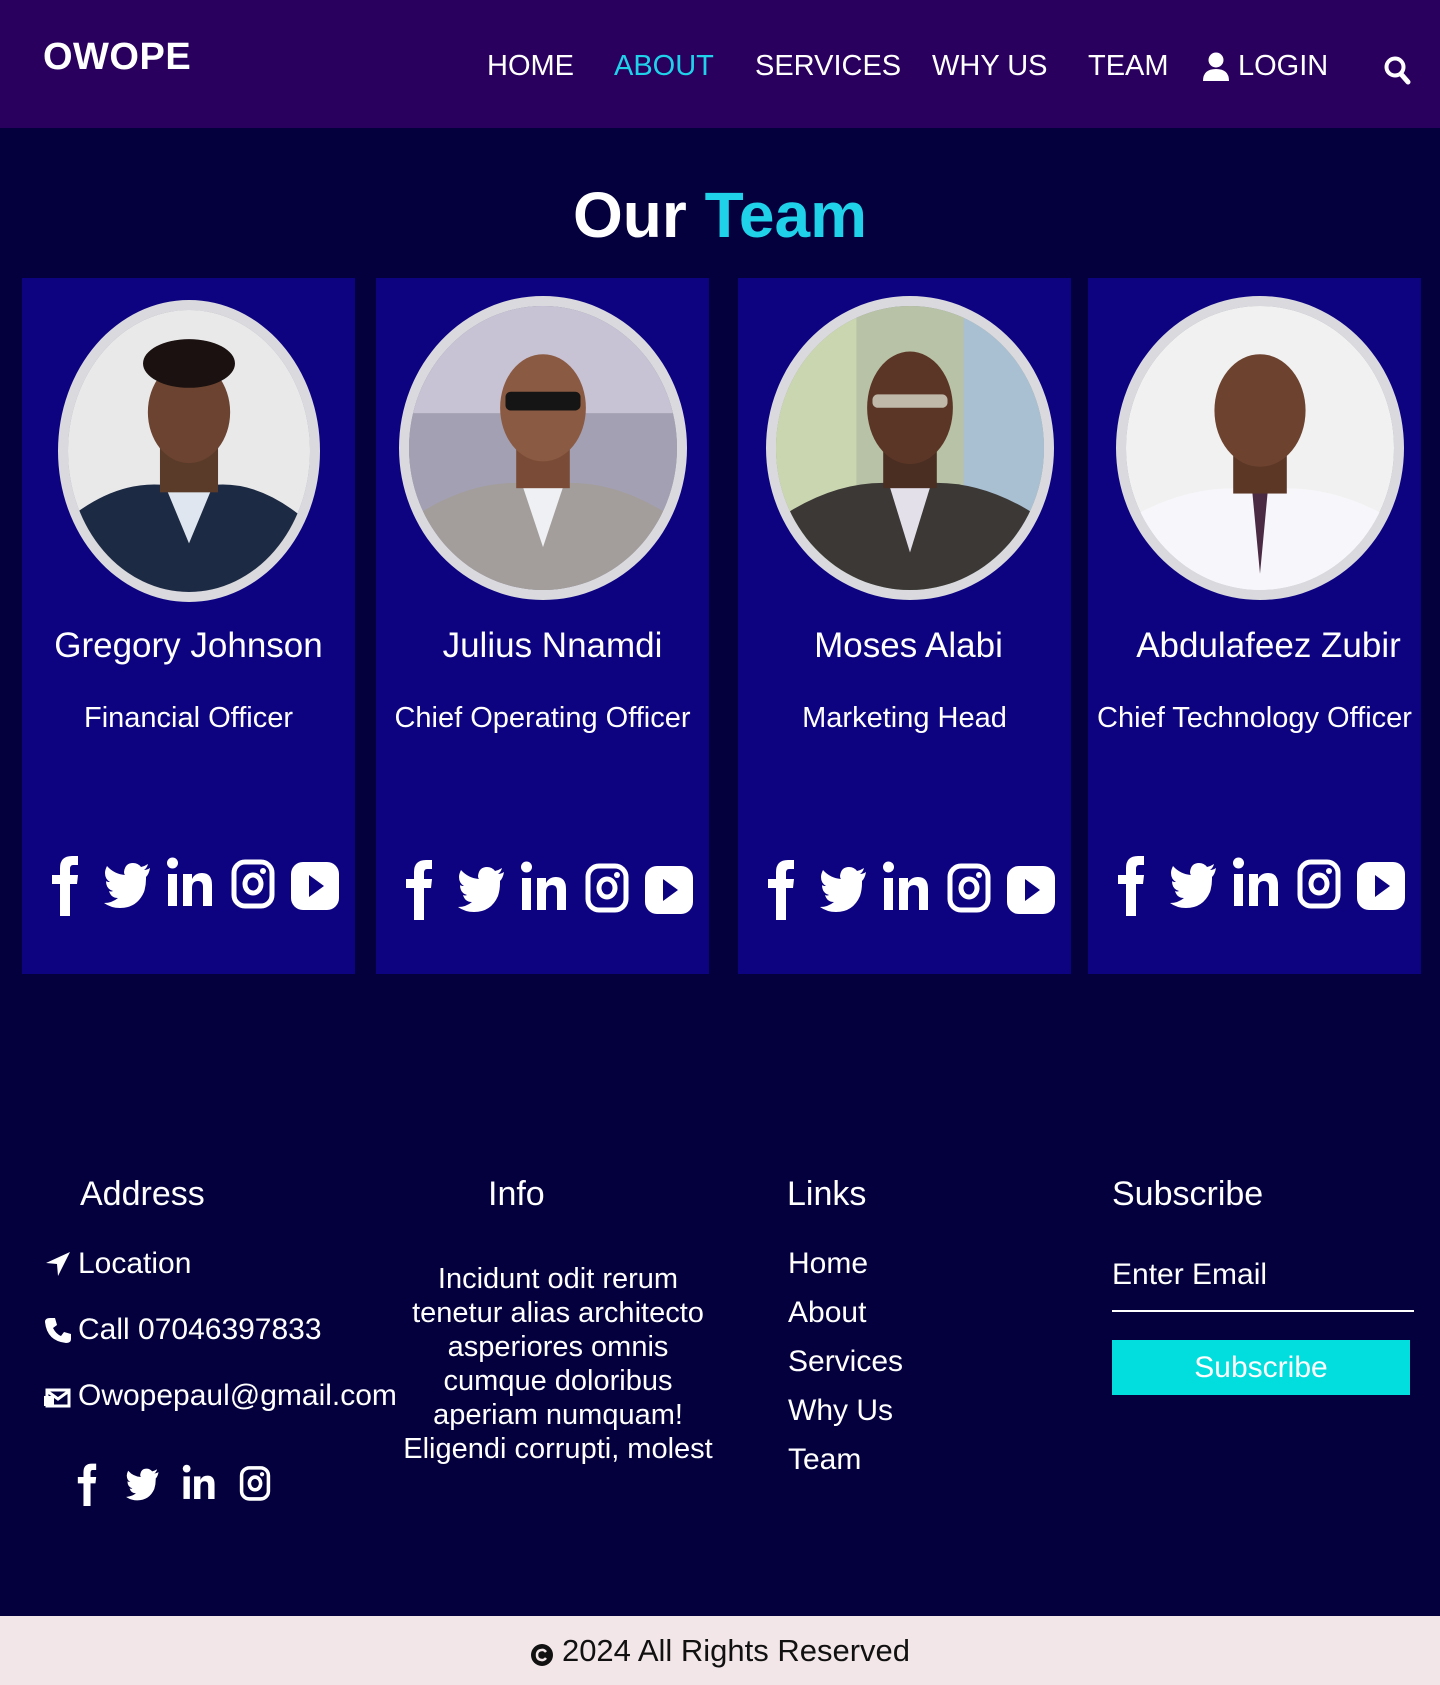 Image resolution: width=1440 pixels, height=1685 pixels. I want to click on copyright-bar: 2024 All Rights Reserved, so click(720, 1650).